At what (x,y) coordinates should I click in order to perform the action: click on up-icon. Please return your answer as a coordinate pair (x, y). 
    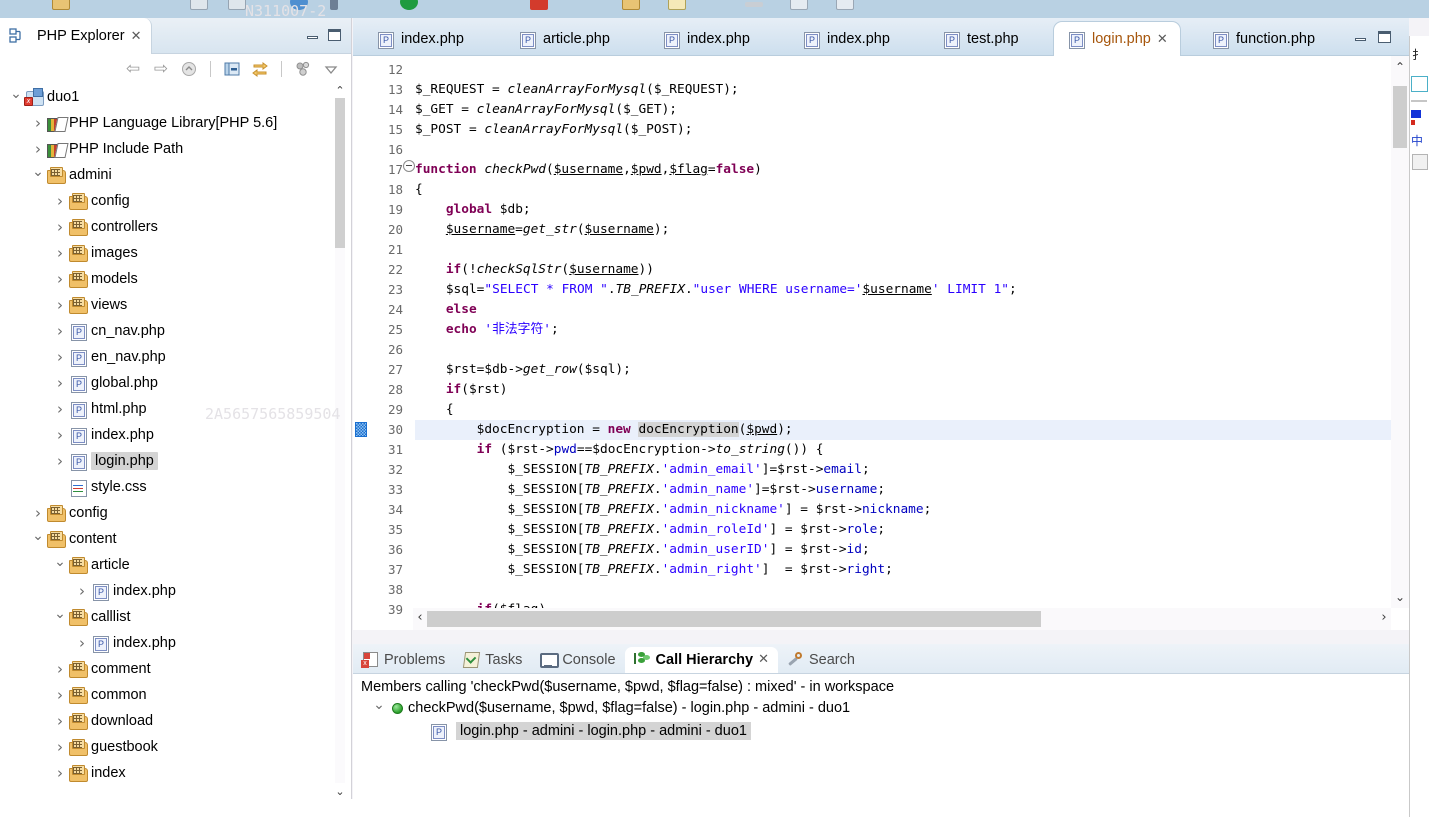
    Looking at the image, I should click on (189, 69).